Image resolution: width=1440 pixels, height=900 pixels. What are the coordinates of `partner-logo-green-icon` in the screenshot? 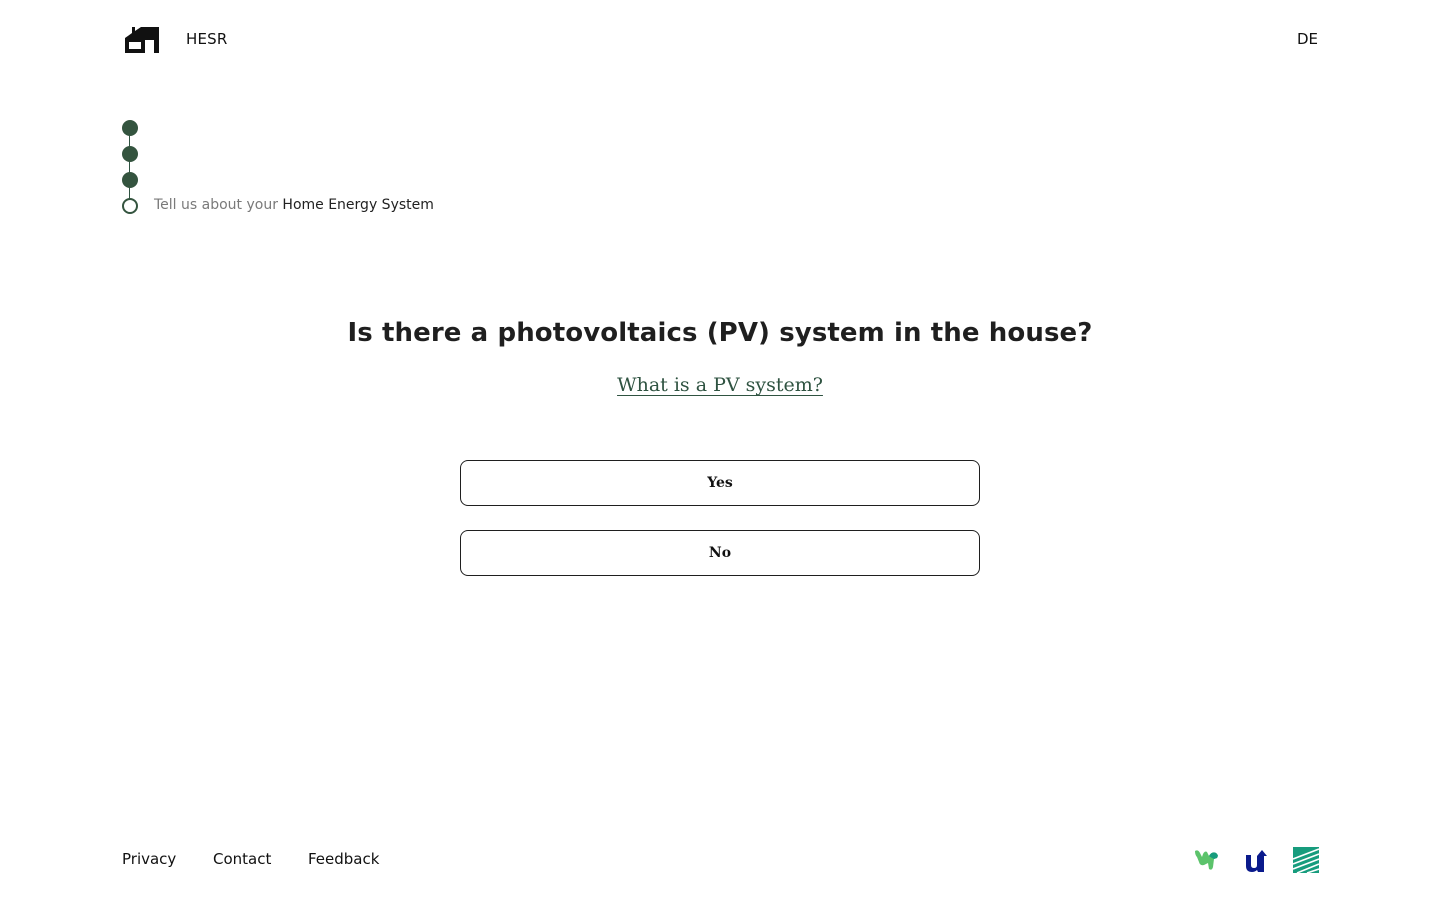 It's located at (1207, 860).